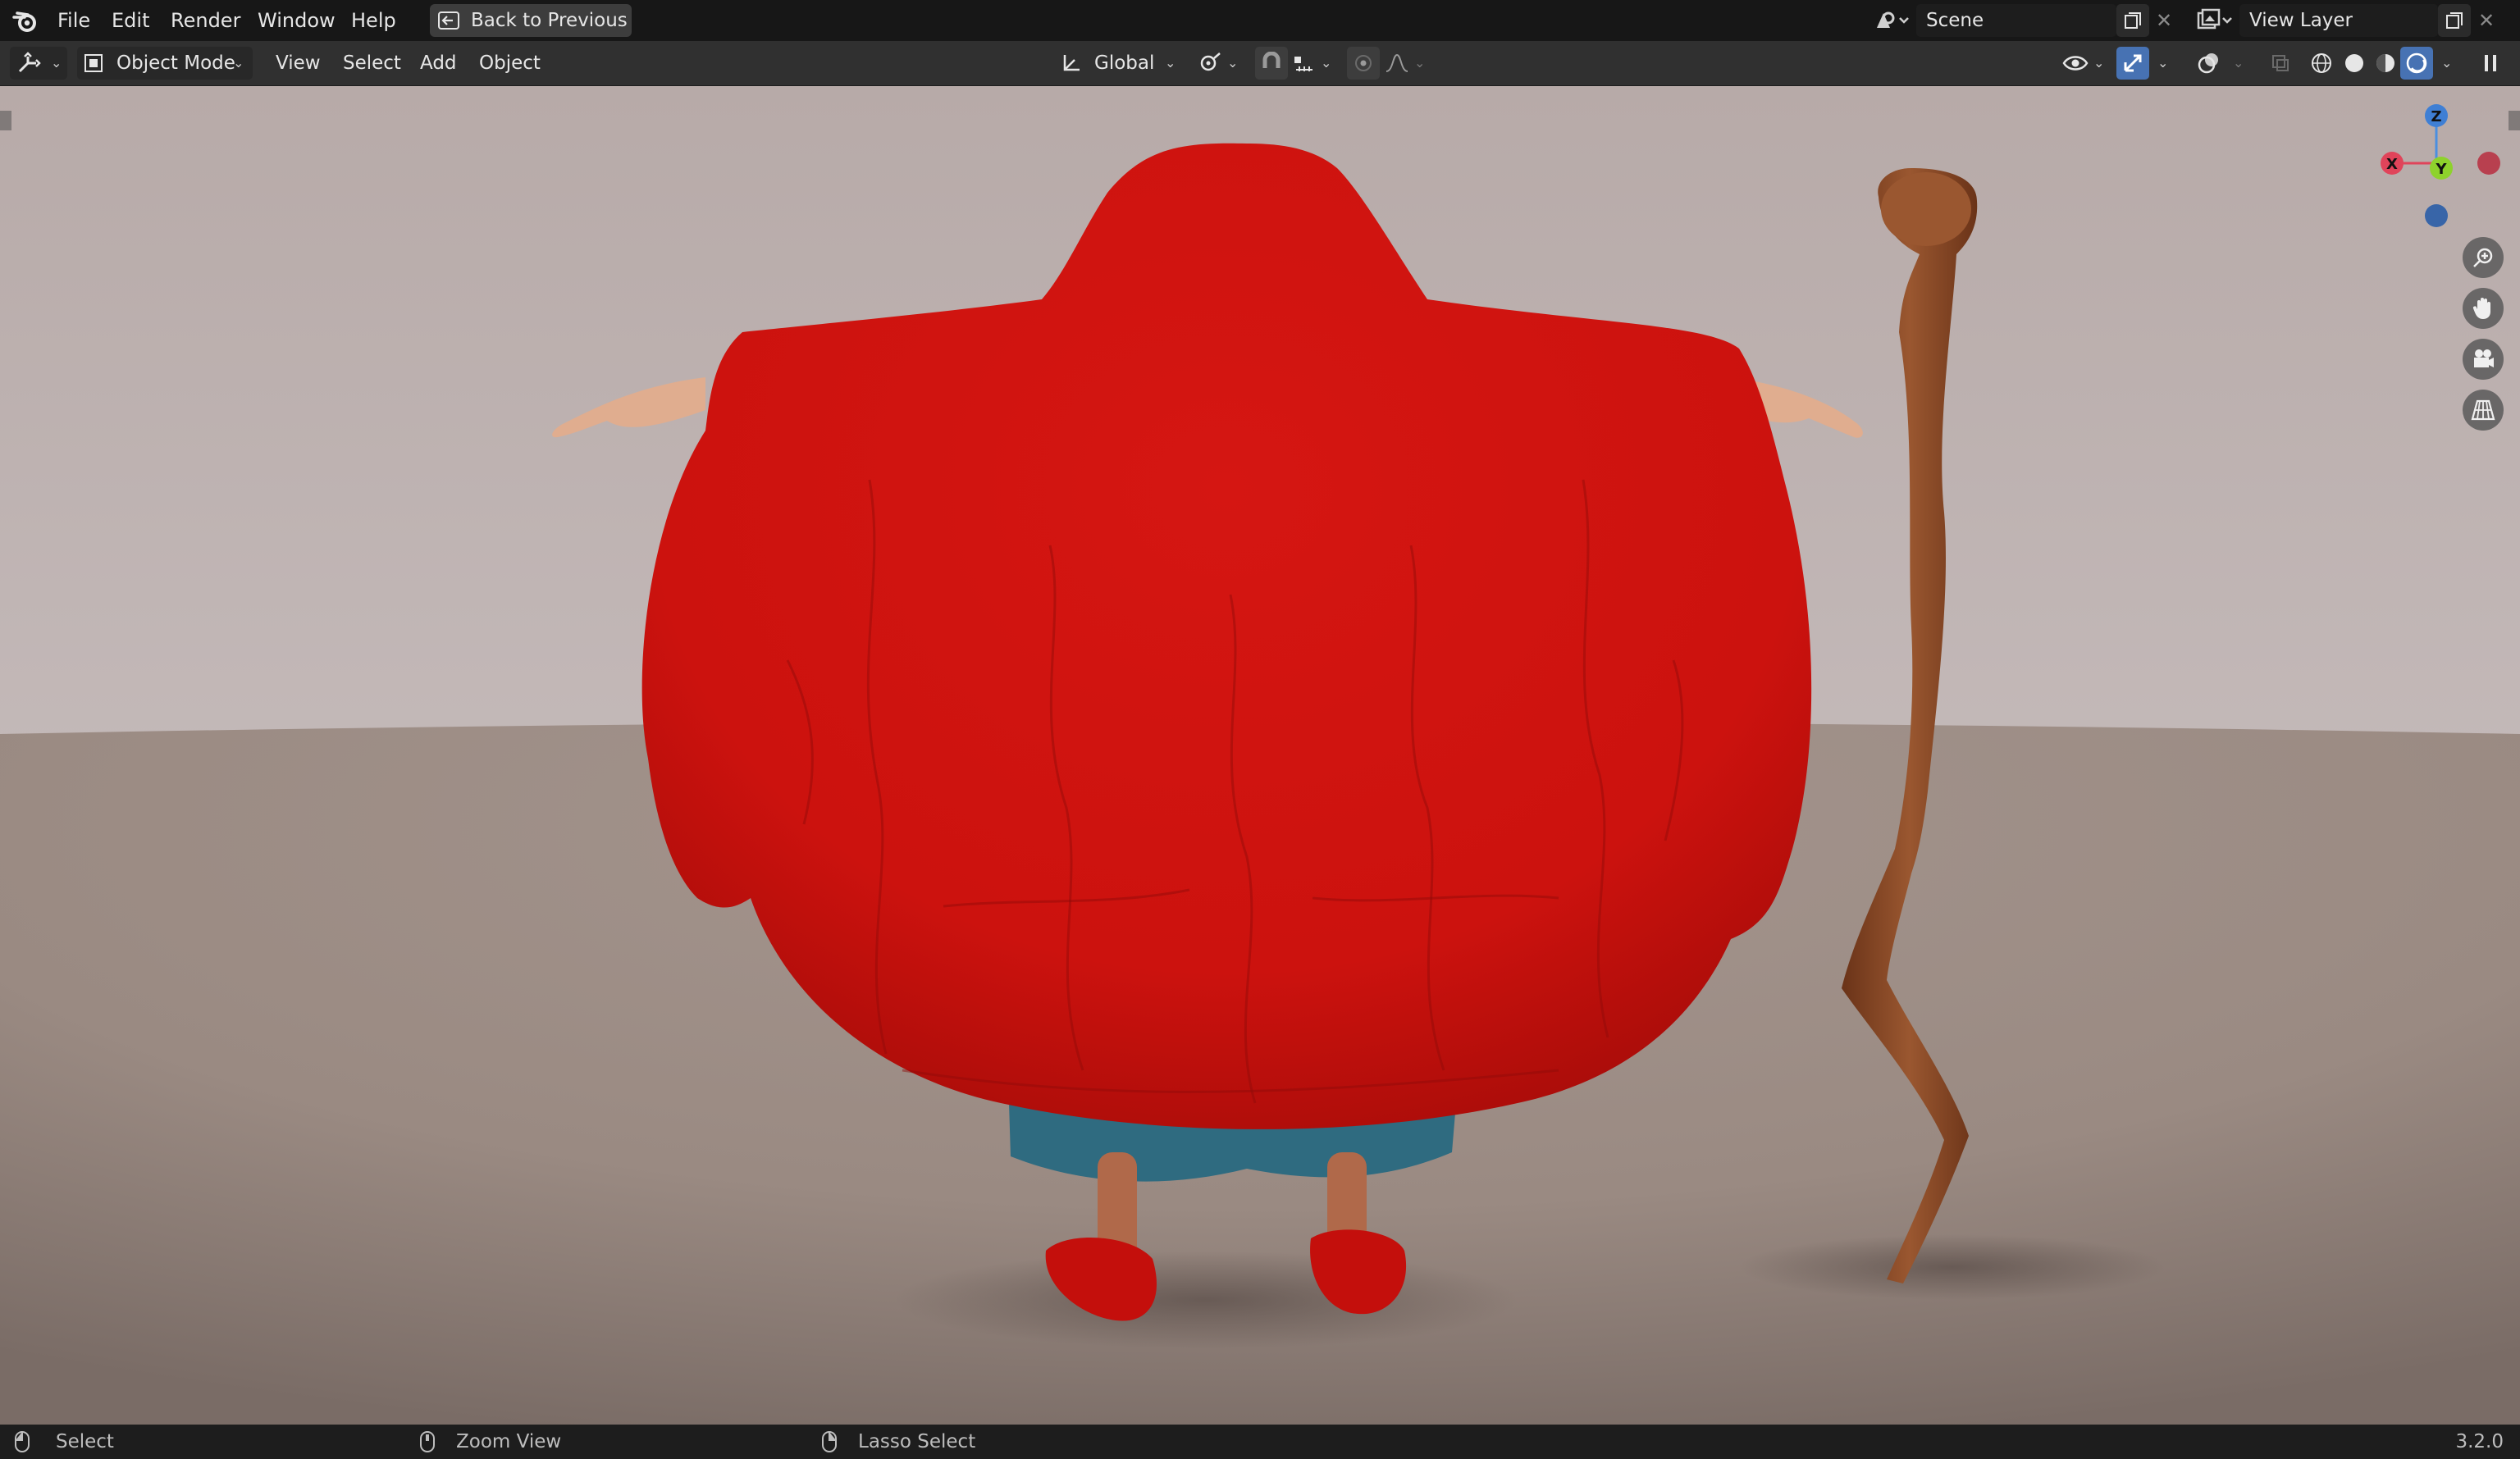 The image size is (2520, 1459). I want to click on xray-icon, so click(2281, 63).